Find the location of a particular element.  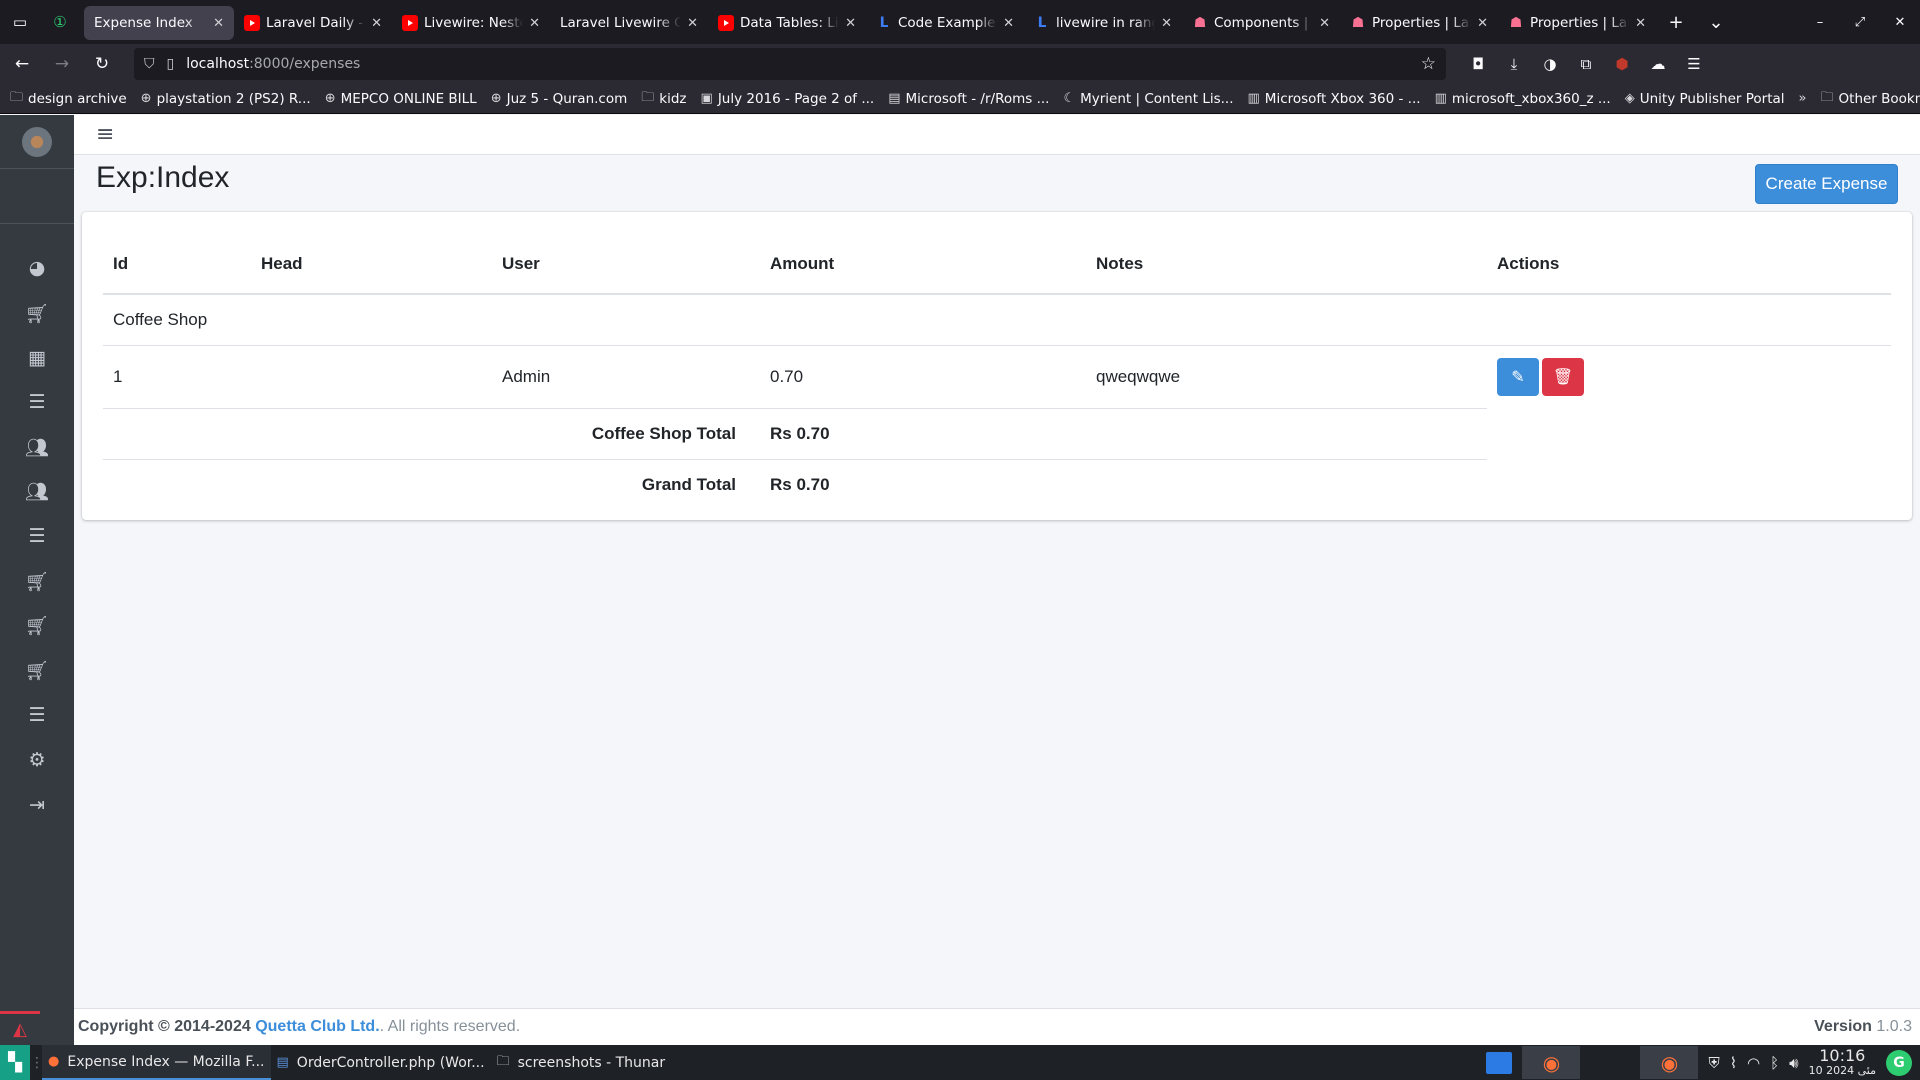

bookmark-item: ⊕ Juz 5 - Quran.com is located at coordinates (559, 99).